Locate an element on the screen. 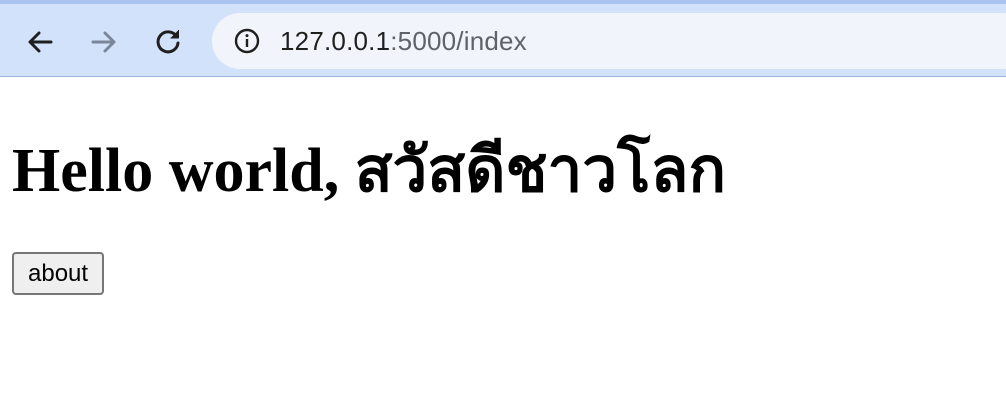  forward-arrow-icon is located at coordinates (103, 42).